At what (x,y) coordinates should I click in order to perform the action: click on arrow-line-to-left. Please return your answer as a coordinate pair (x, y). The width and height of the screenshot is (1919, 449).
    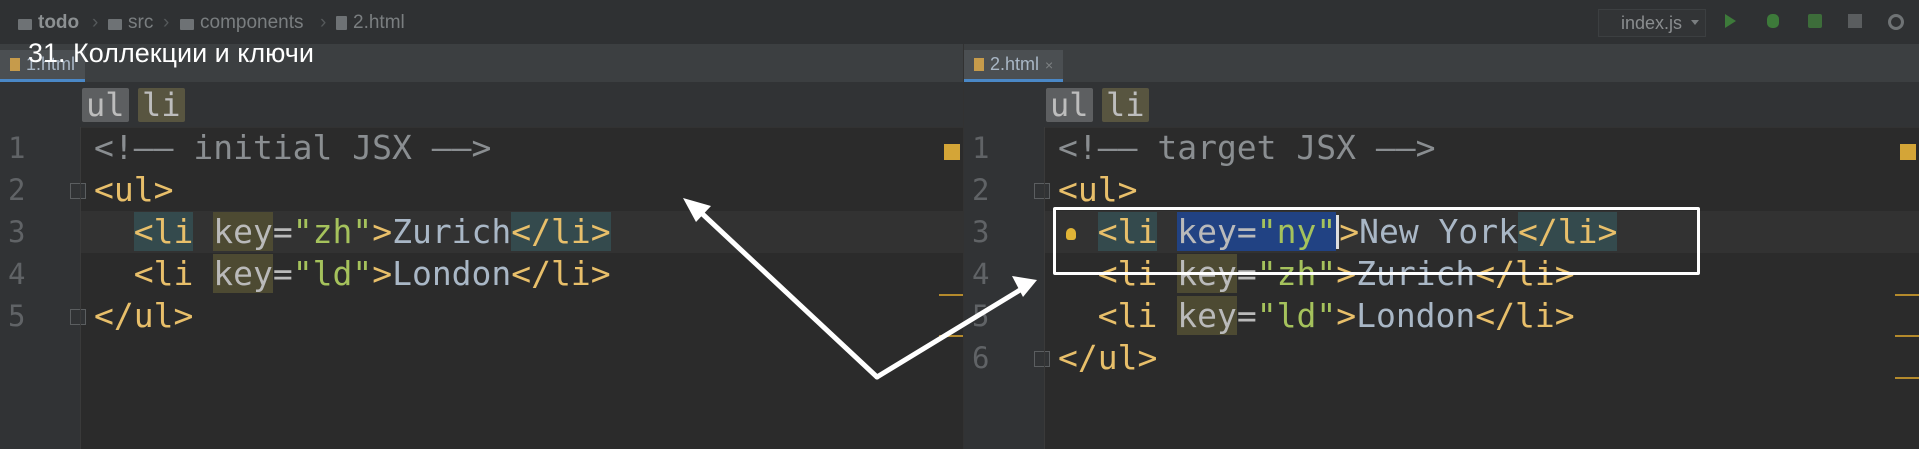
    Looking at the image, I should click on (786, 292).